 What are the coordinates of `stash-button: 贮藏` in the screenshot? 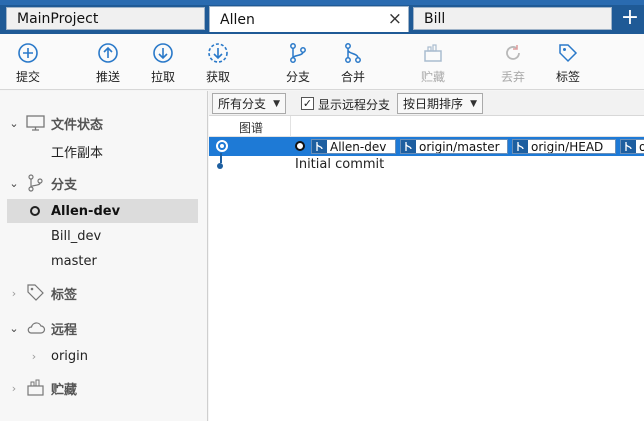 It's located at (433, 63).